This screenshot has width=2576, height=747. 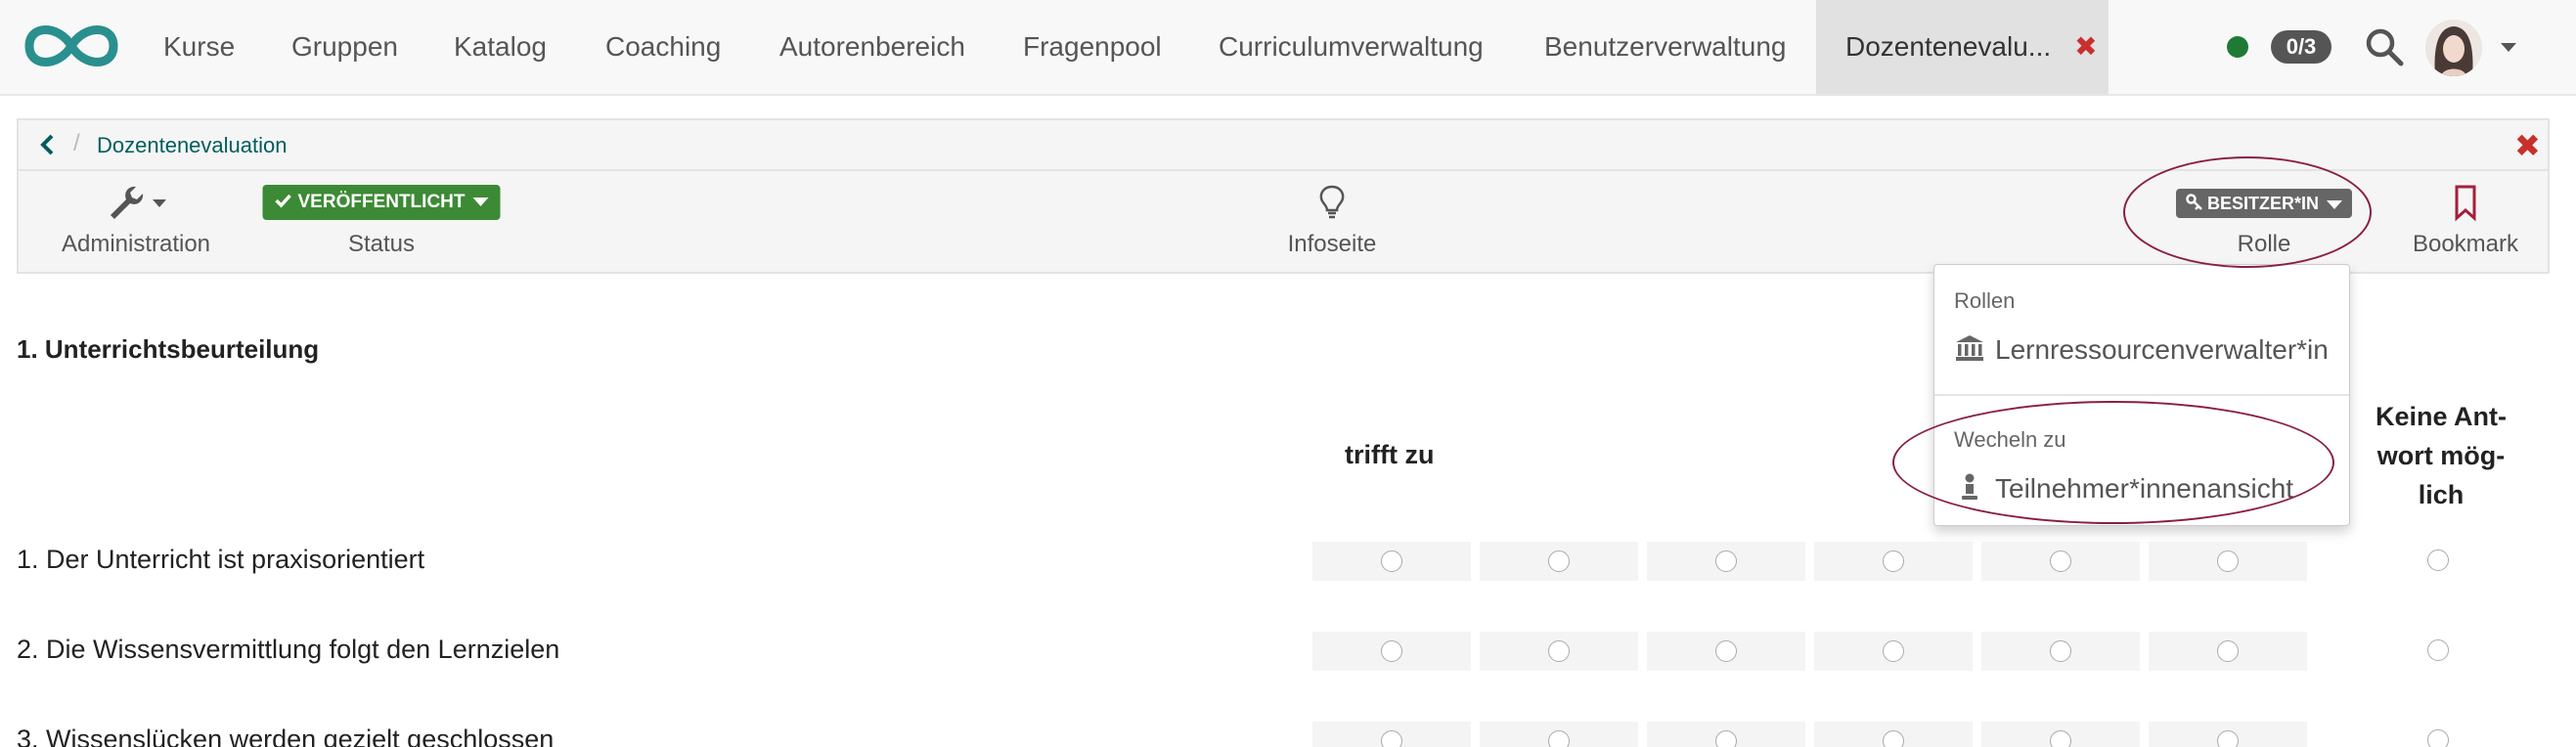 I want to click on infoseite-label: Infoseite, so click(x=1332, y=244).